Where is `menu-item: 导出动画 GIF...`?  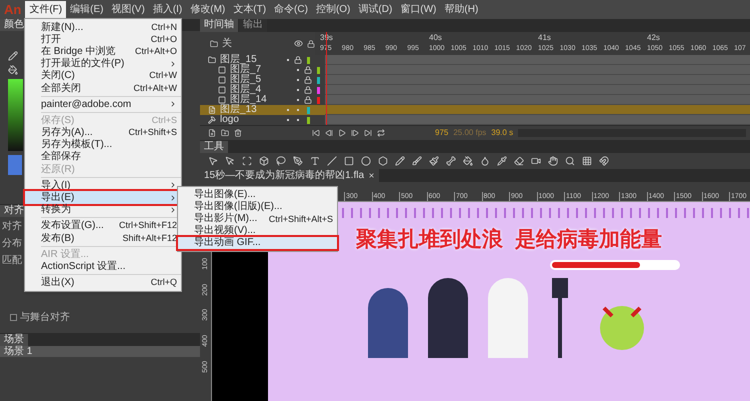 menu-item: 导出动画 GIF... is located at coordinates (257, 243).